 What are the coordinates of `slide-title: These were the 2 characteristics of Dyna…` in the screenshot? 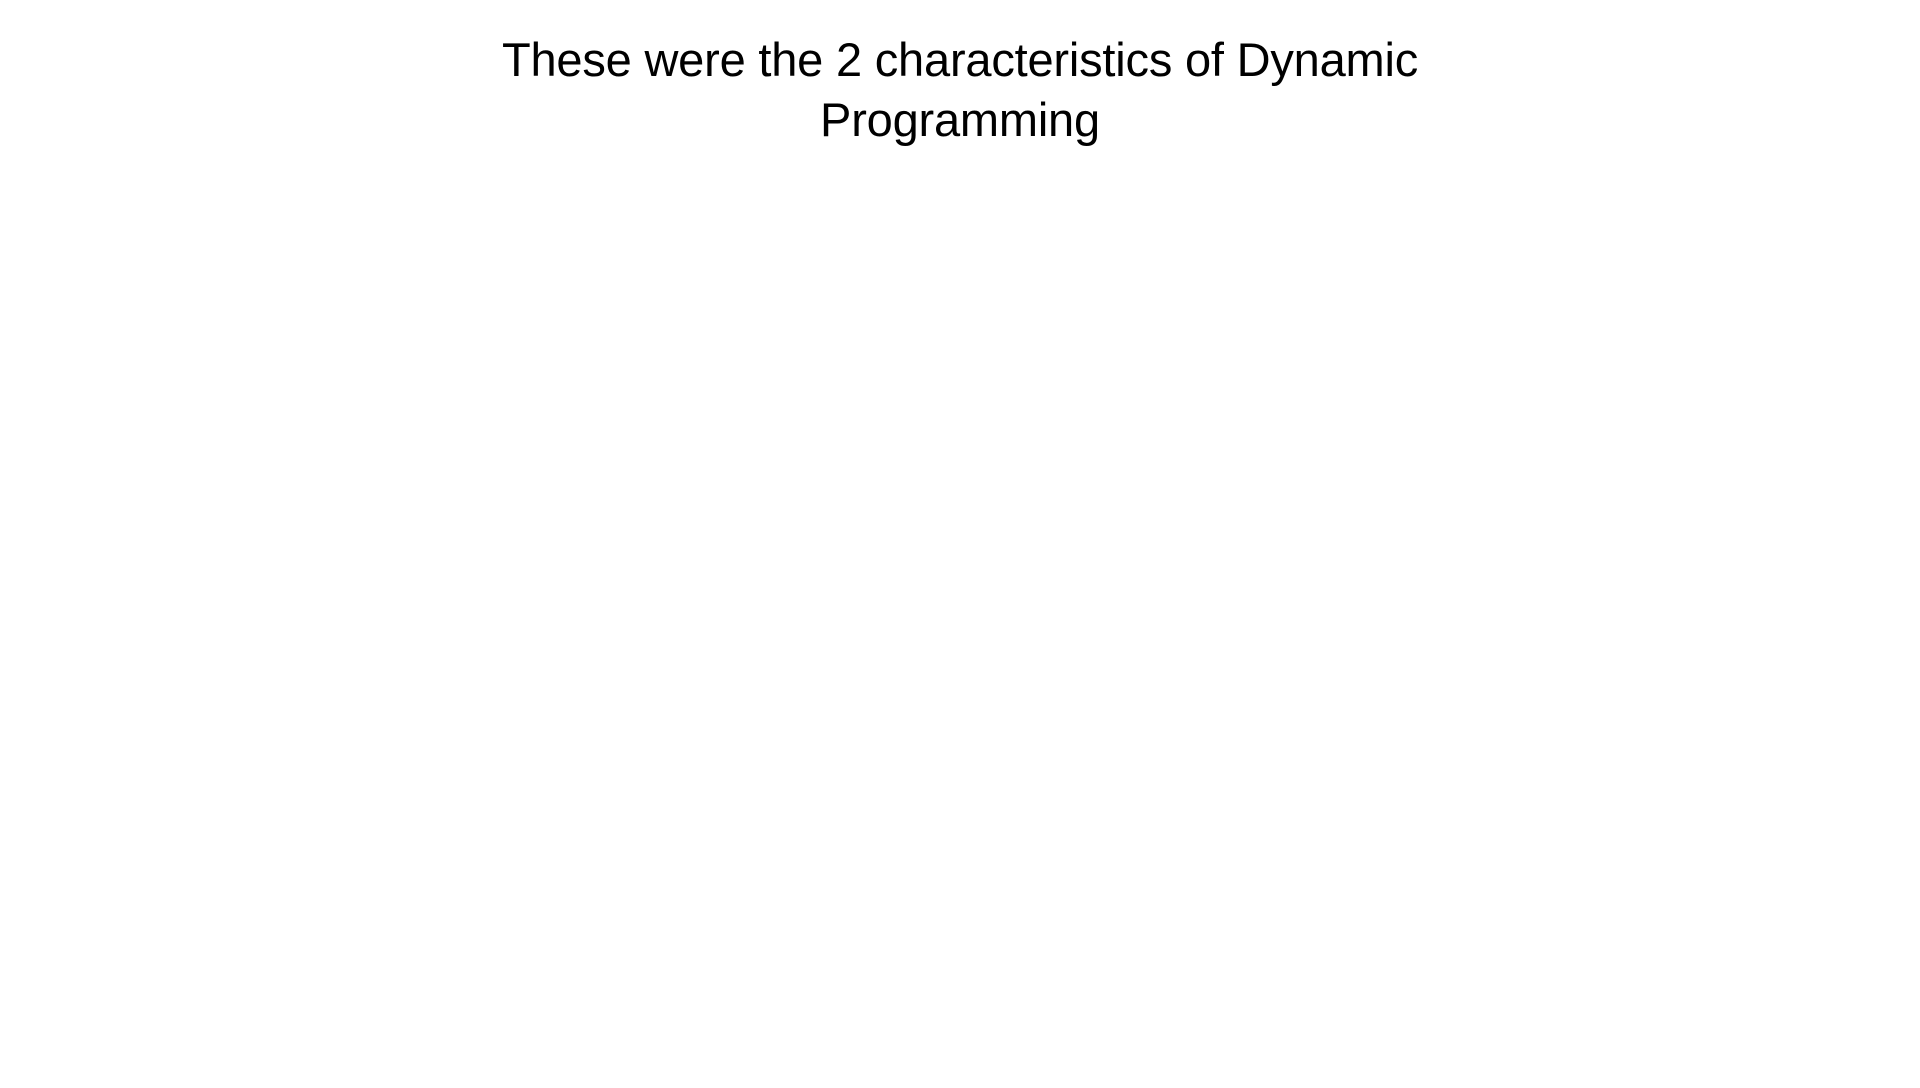 It's located at (960, 89).